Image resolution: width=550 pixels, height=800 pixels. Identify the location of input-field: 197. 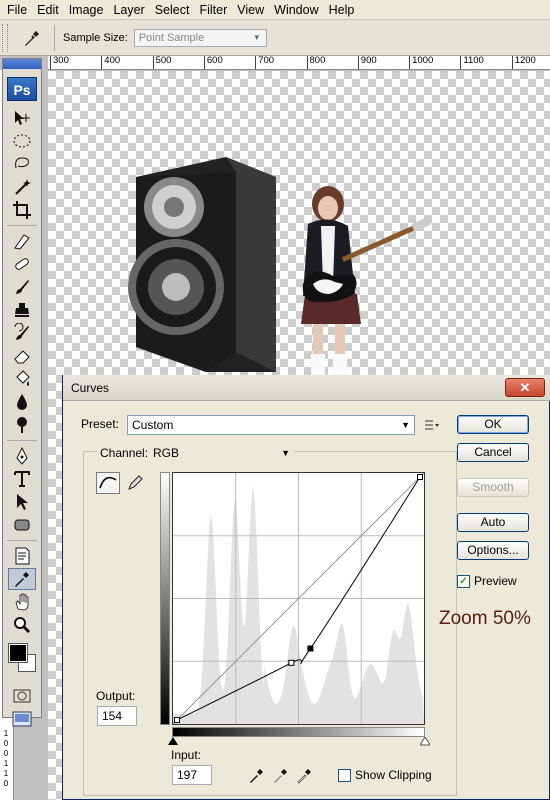
(192, 775).